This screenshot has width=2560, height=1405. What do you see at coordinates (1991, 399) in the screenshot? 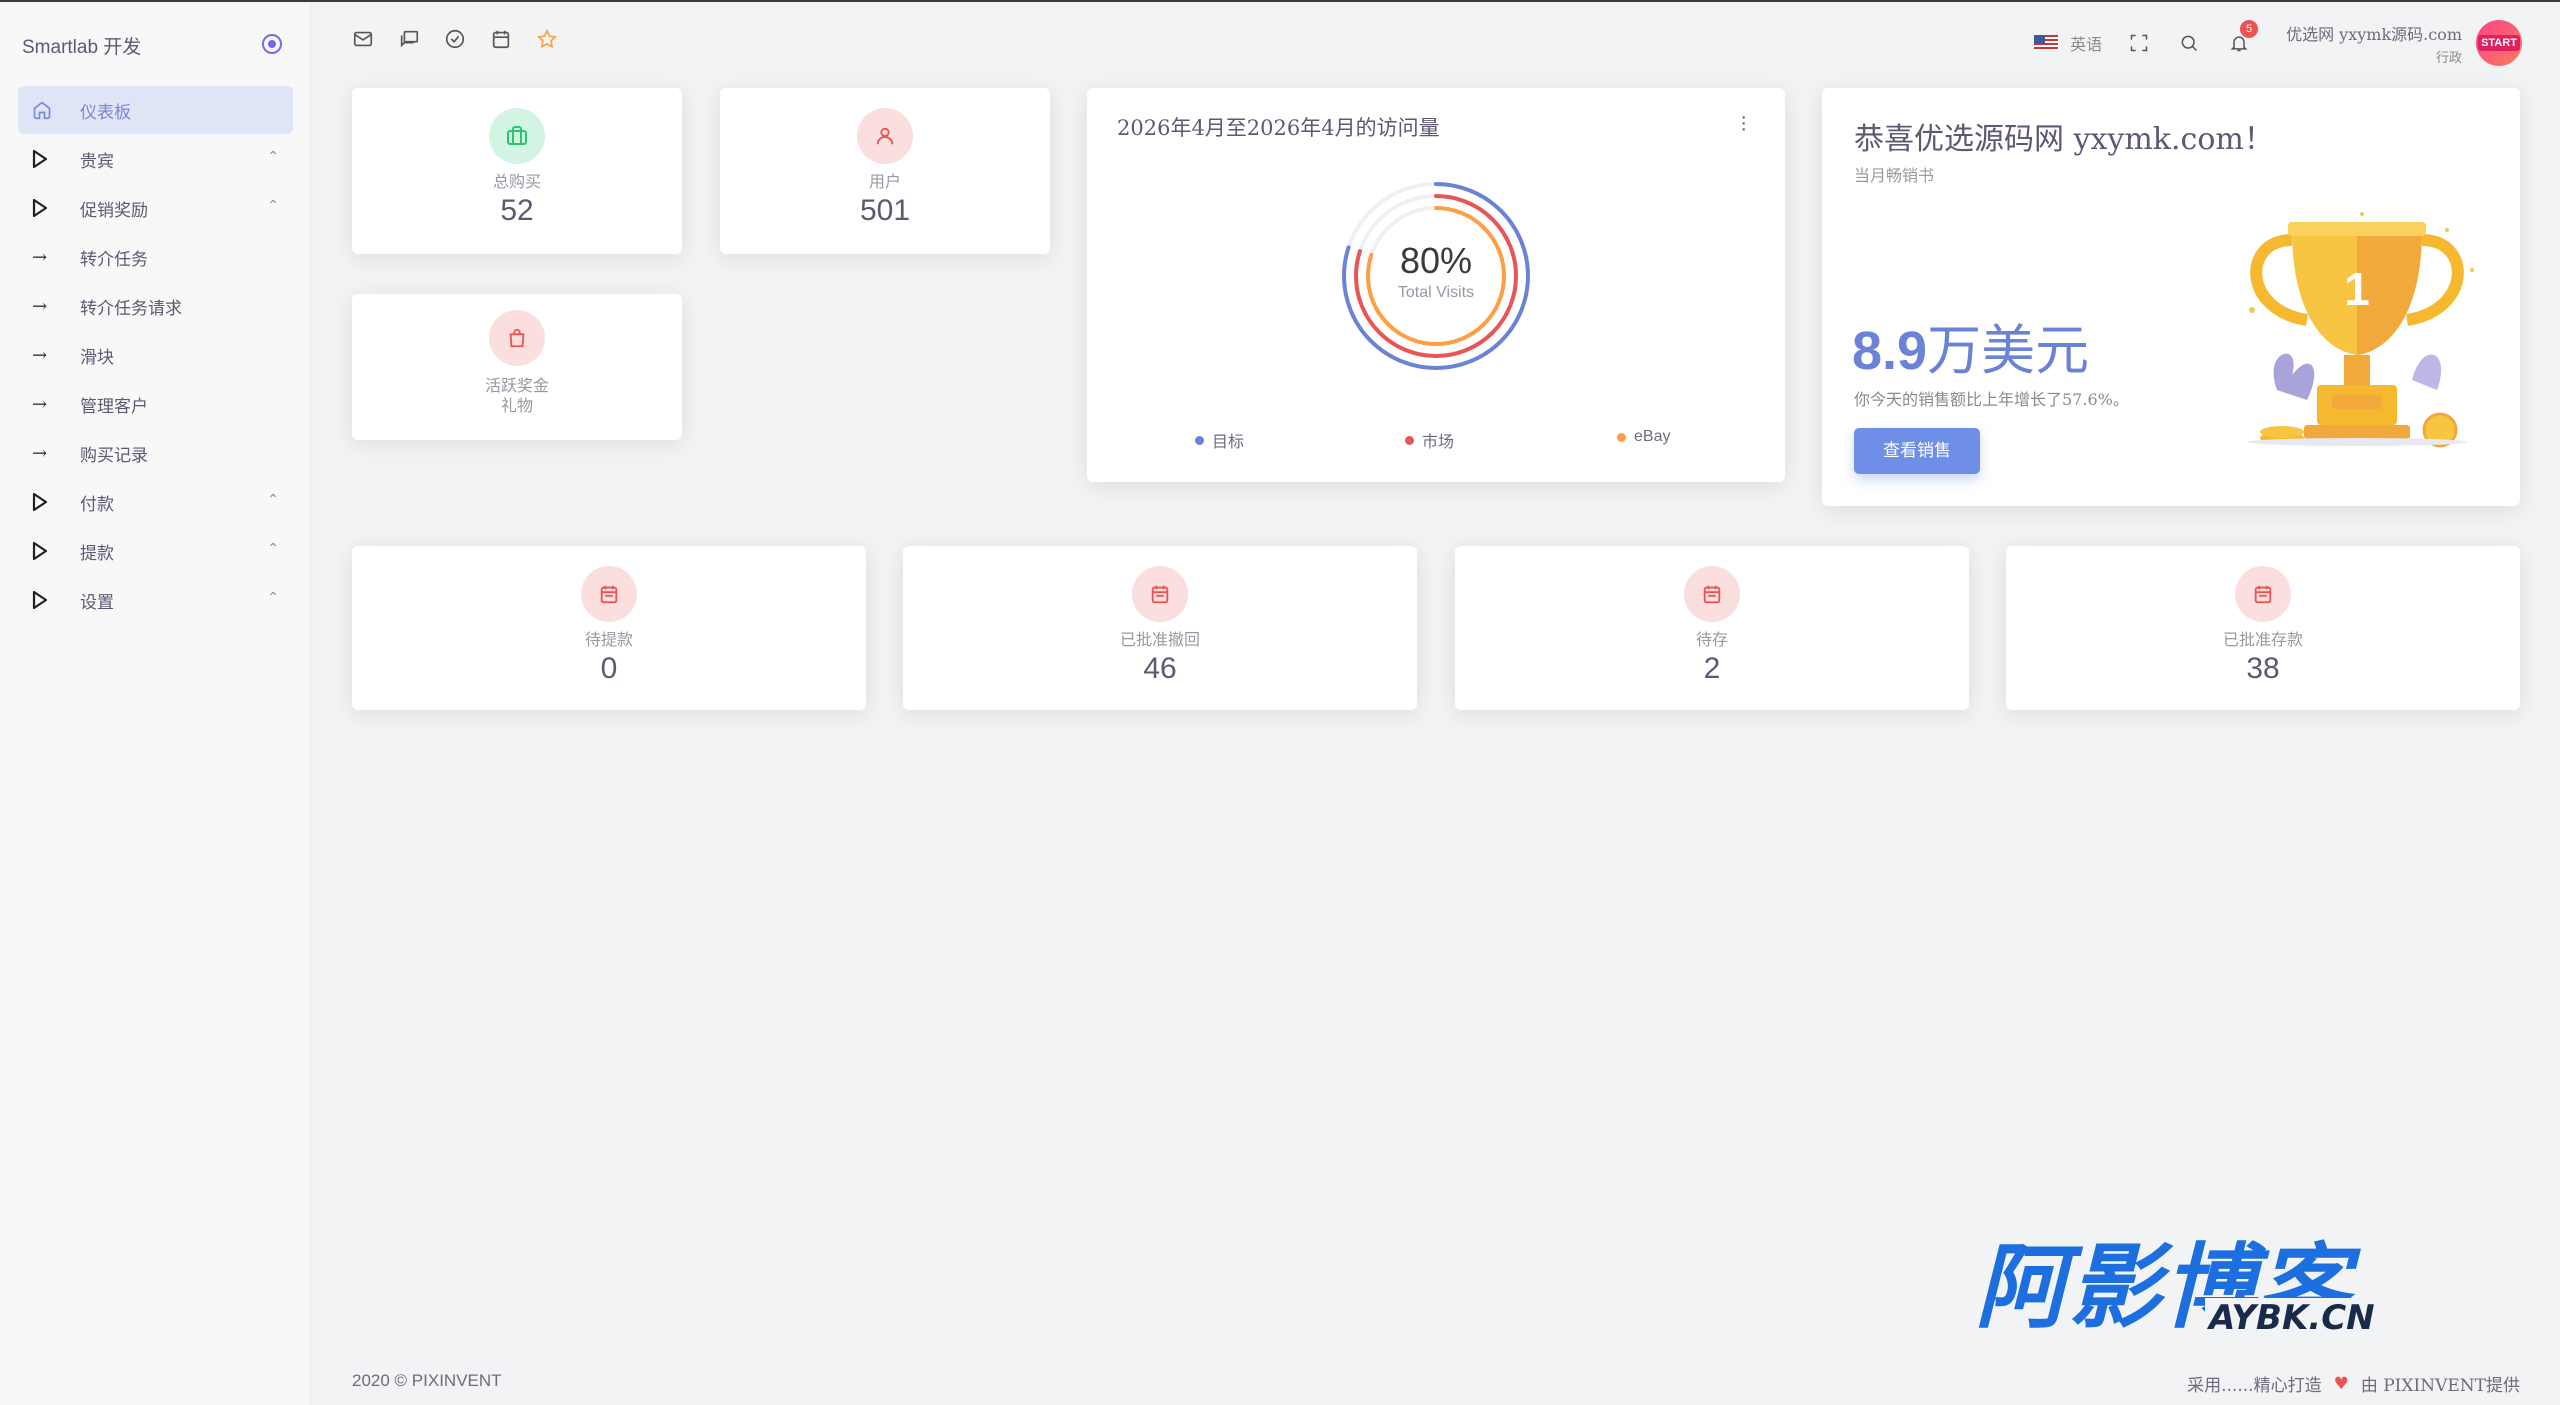
I see `congrats-description: 你今天的销售额比上年增长了57.6%。` at bounding box center [1991, 399].